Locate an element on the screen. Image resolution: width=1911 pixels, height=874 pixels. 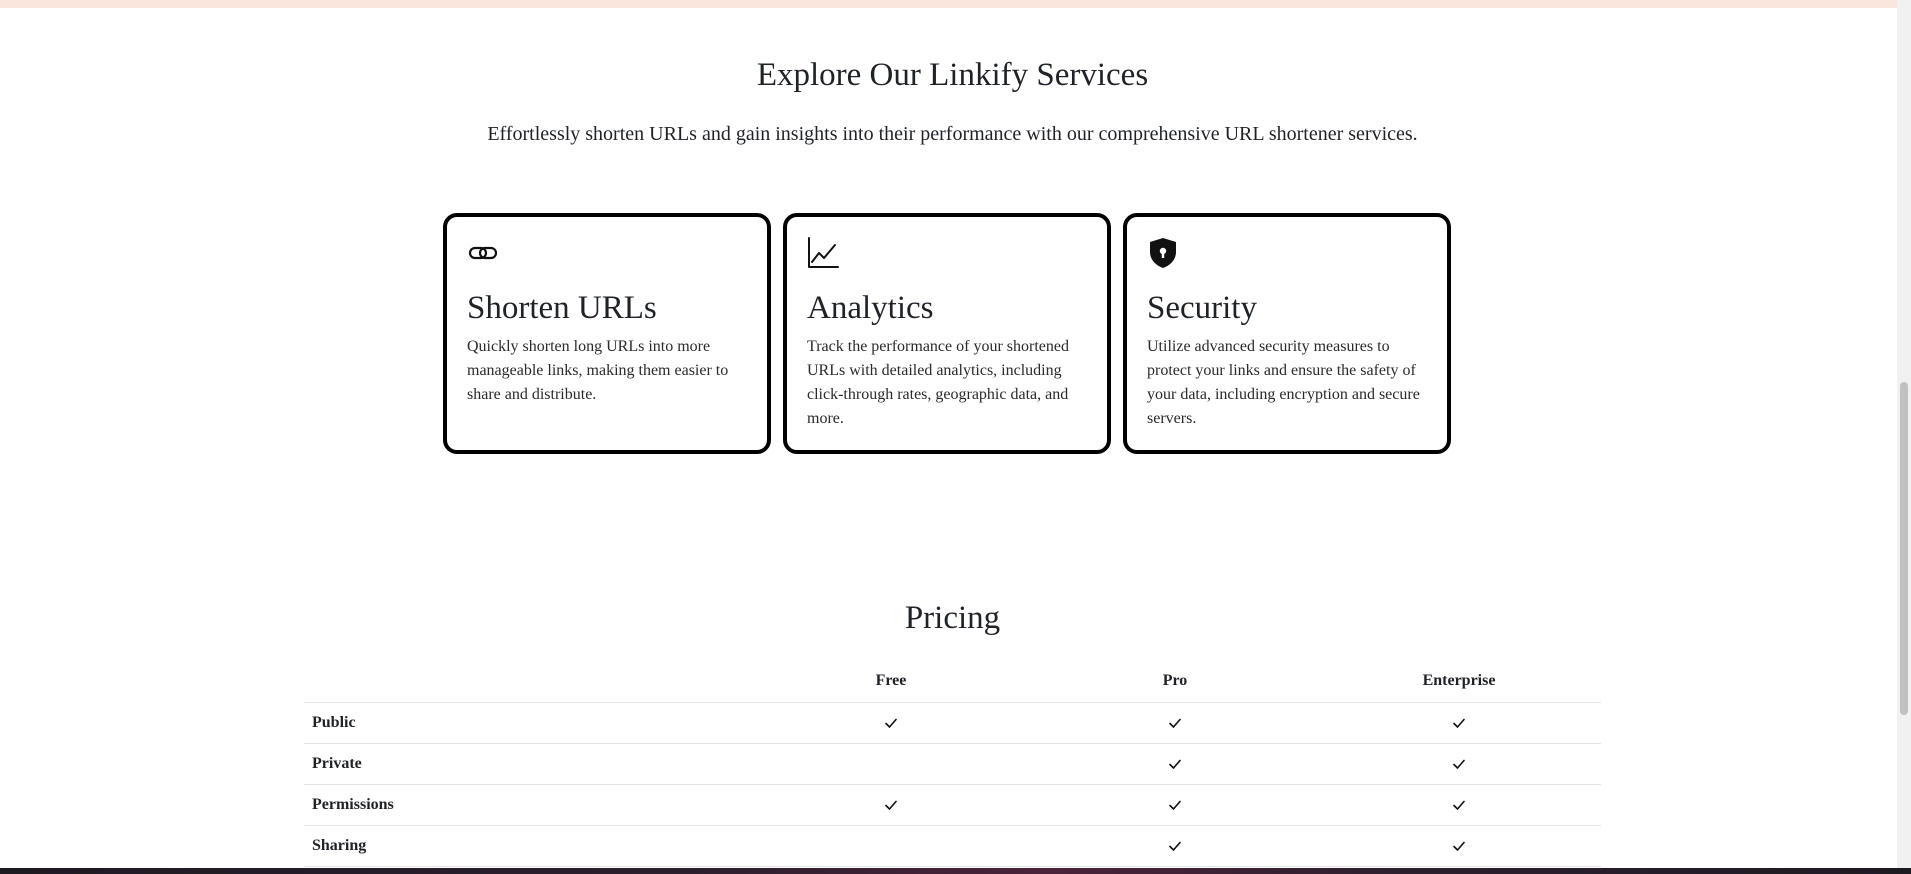
top-banner-strip is located at coordinates (955, 4).